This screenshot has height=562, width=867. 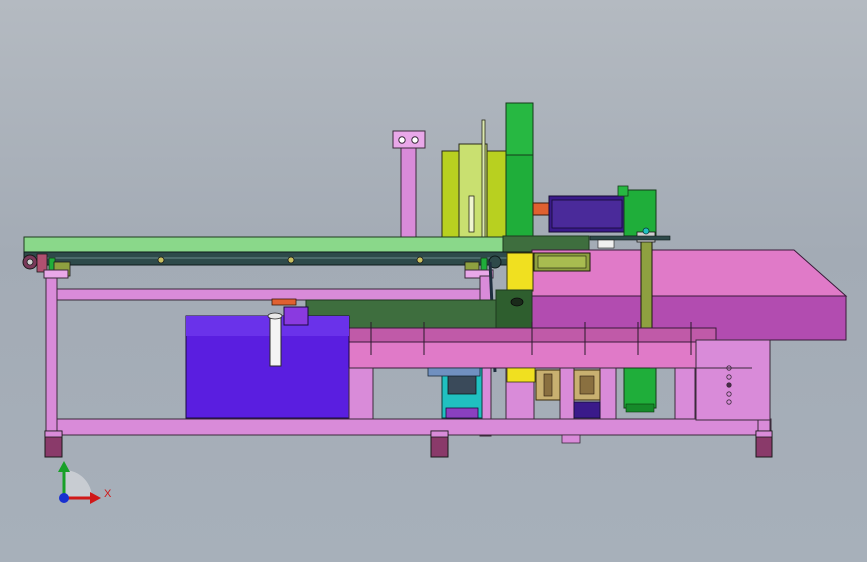 I want to click on end-guard, so click(x=42, y=263).